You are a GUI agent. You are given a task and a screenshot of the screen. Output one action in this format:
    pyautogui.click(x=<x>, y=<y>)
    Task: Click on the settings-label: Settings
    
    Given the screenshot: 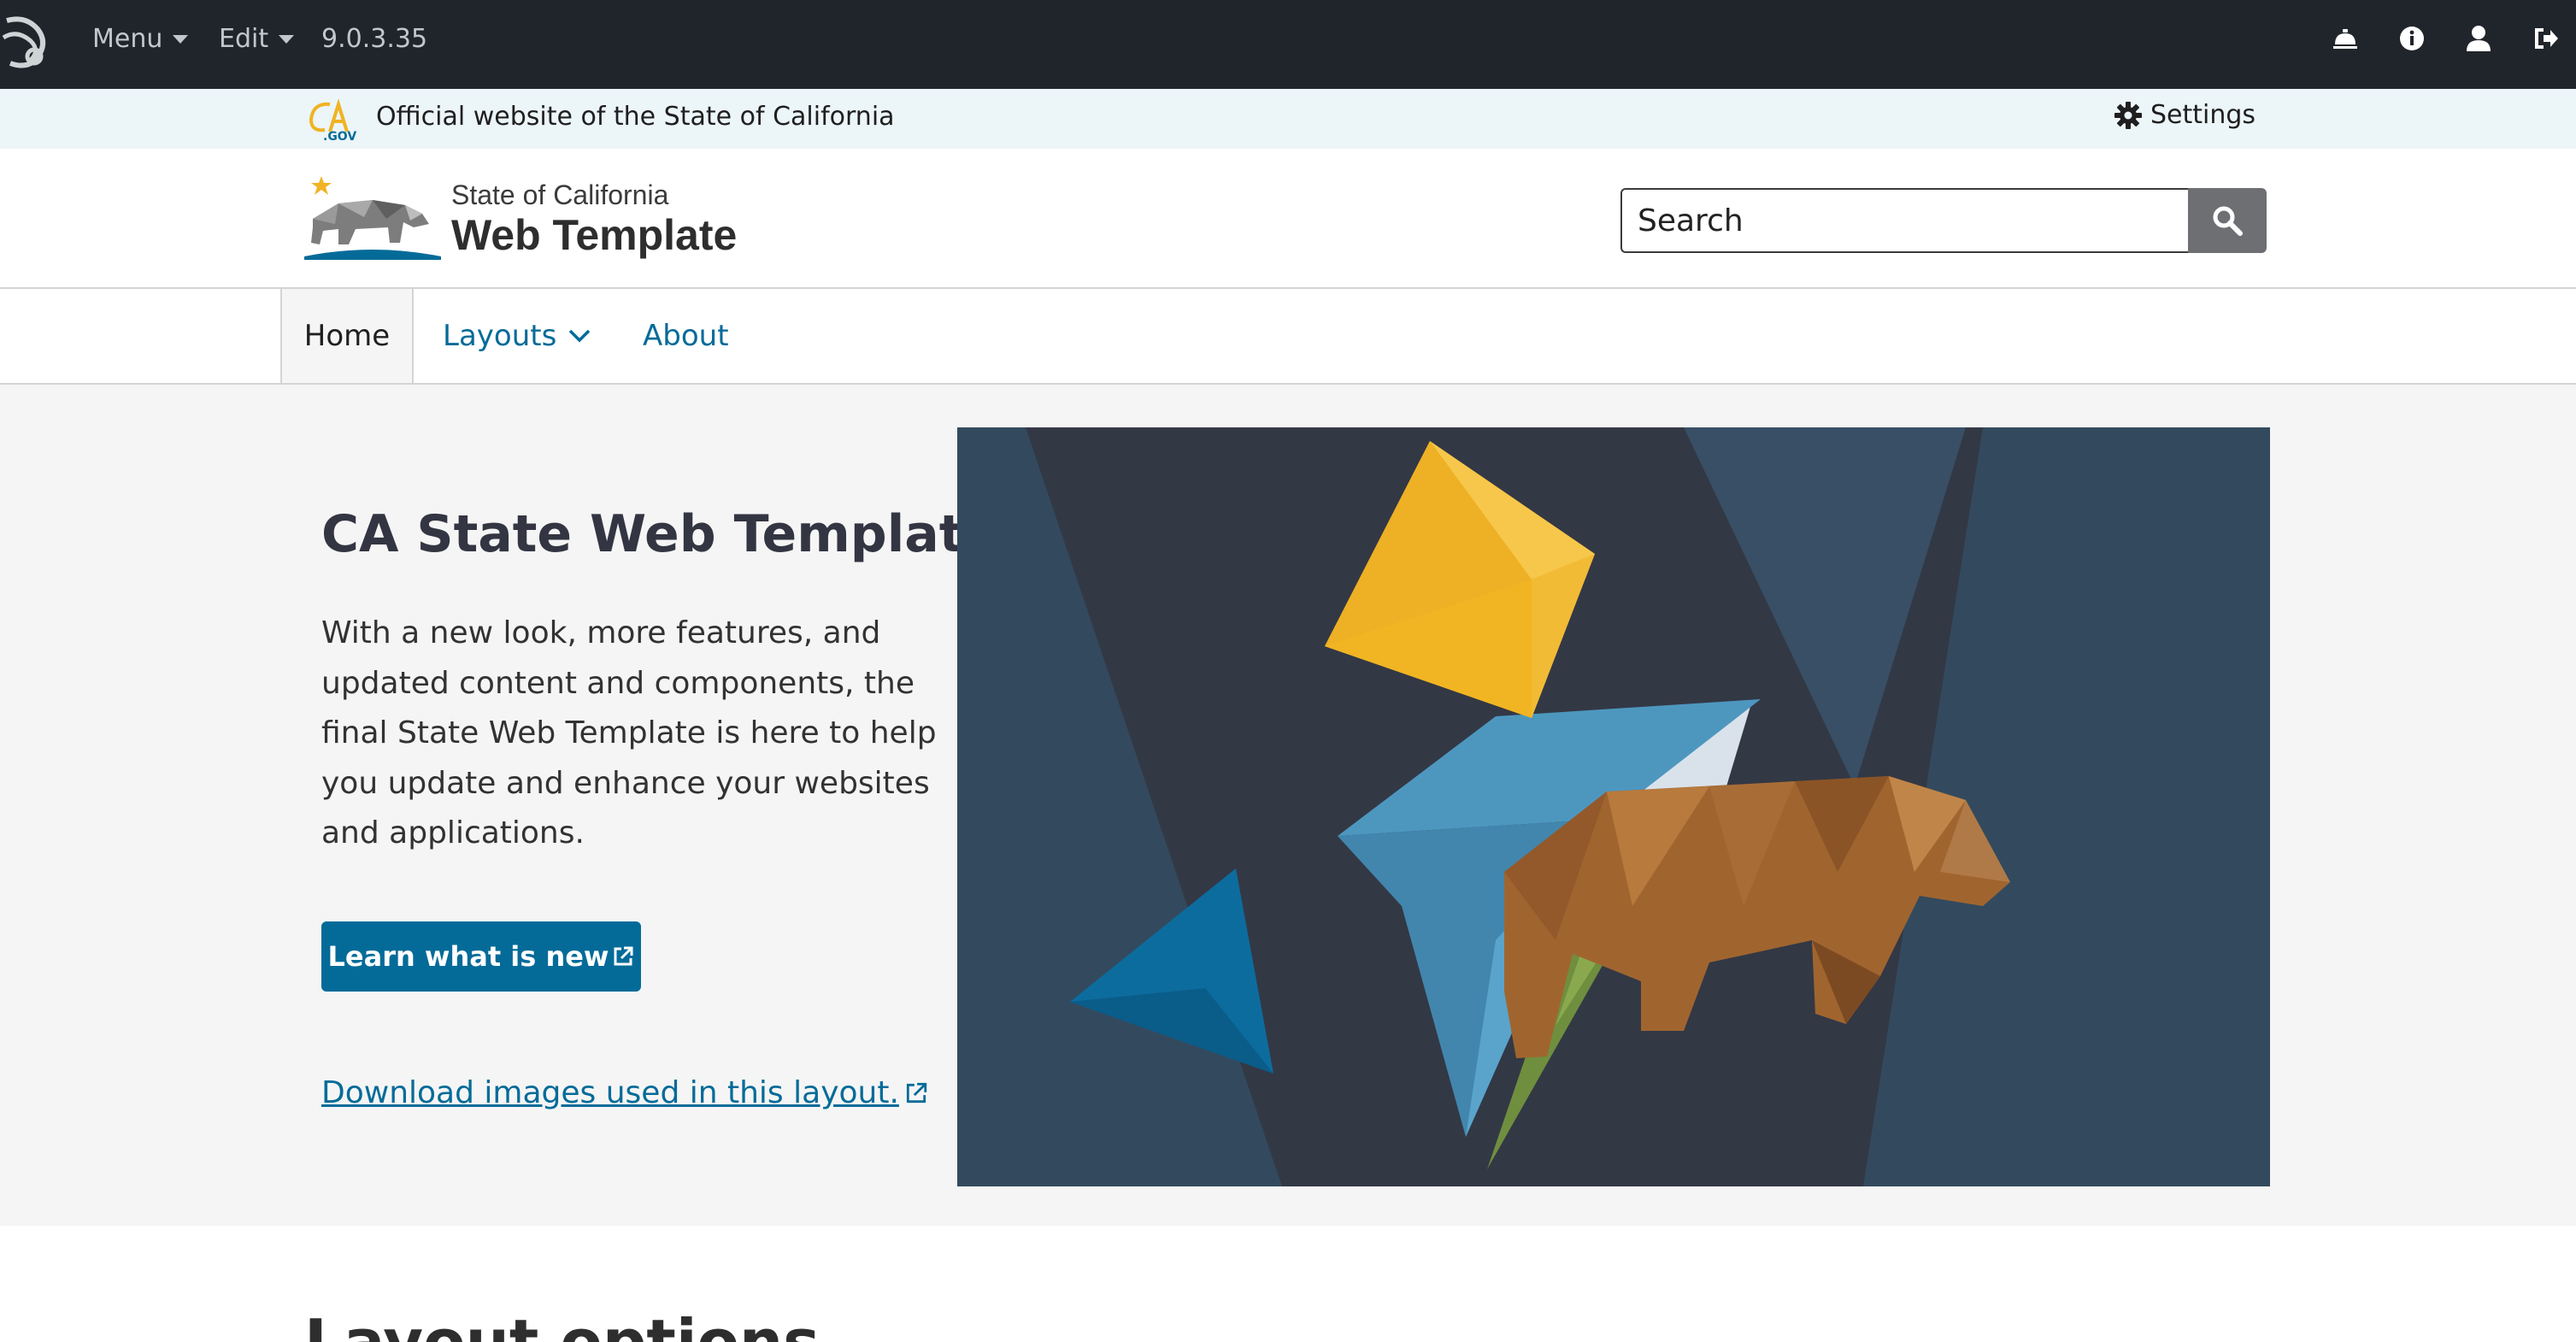 What is the action you would take?
    pyautogui.click(x=2203, y=115)
    